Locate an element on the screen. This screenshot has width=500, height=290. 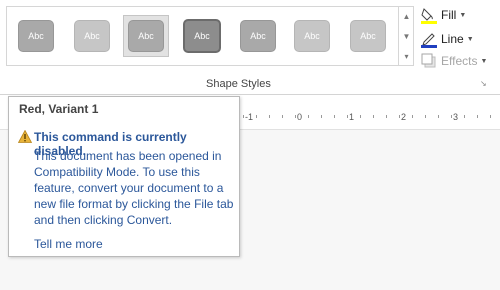
line-label: Line is located at coordinates (452, 39).